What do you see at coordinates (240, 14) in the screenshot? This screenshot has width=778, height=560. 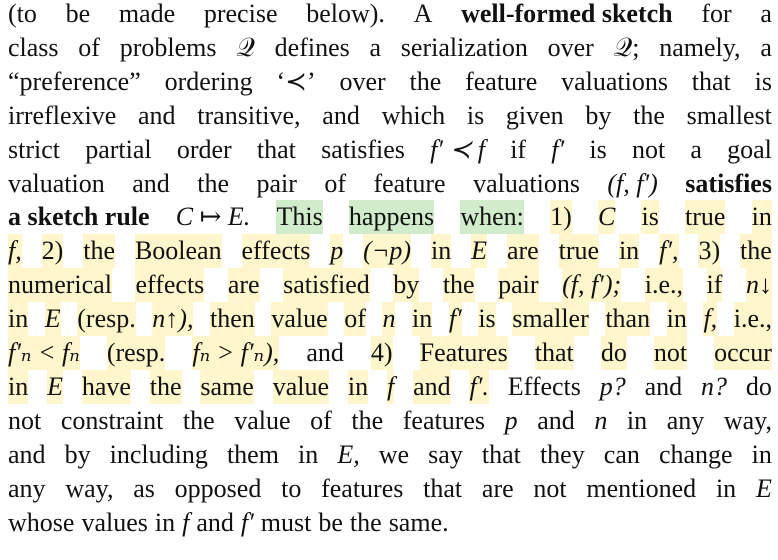 I see `word: precise` at bounding box center [240, 14].